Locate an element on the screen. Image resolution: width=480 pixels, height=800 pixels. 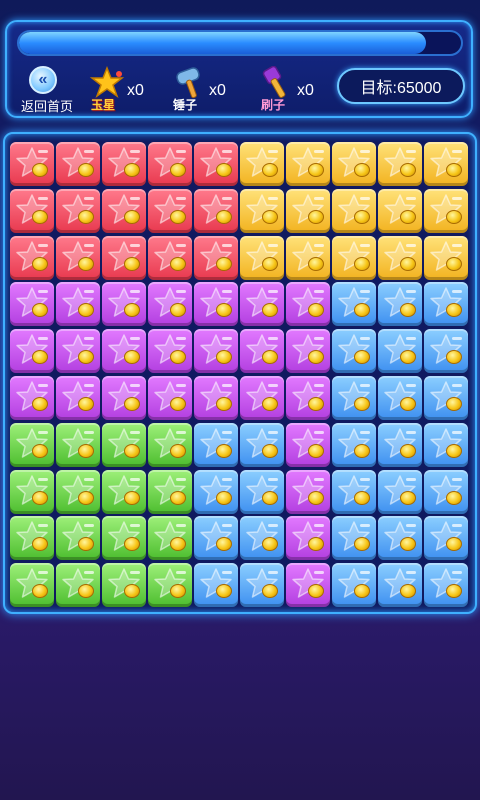
tool-brush: 刷子 x0 is located at coordinates (290, 91).